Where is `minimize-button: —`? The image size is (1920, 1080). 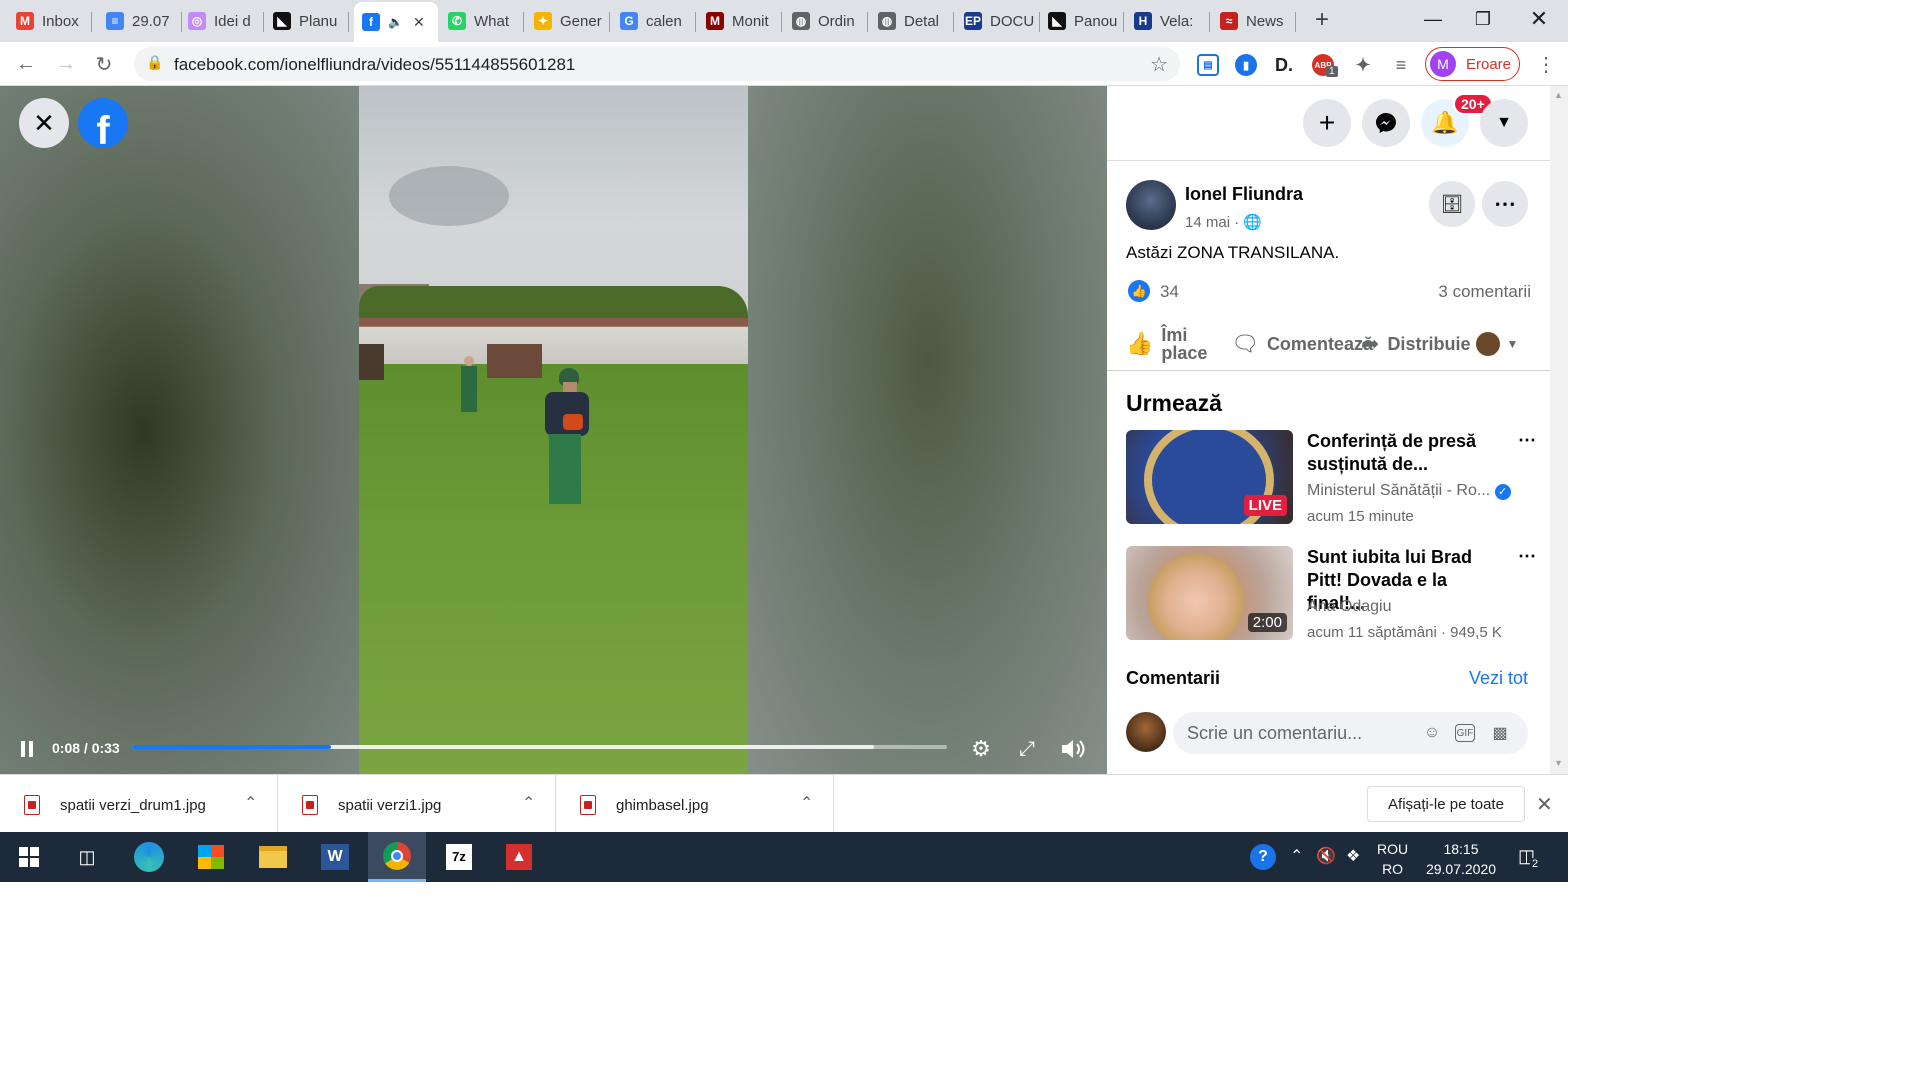
minimize-button: — is located at coordinates (1433, 19).